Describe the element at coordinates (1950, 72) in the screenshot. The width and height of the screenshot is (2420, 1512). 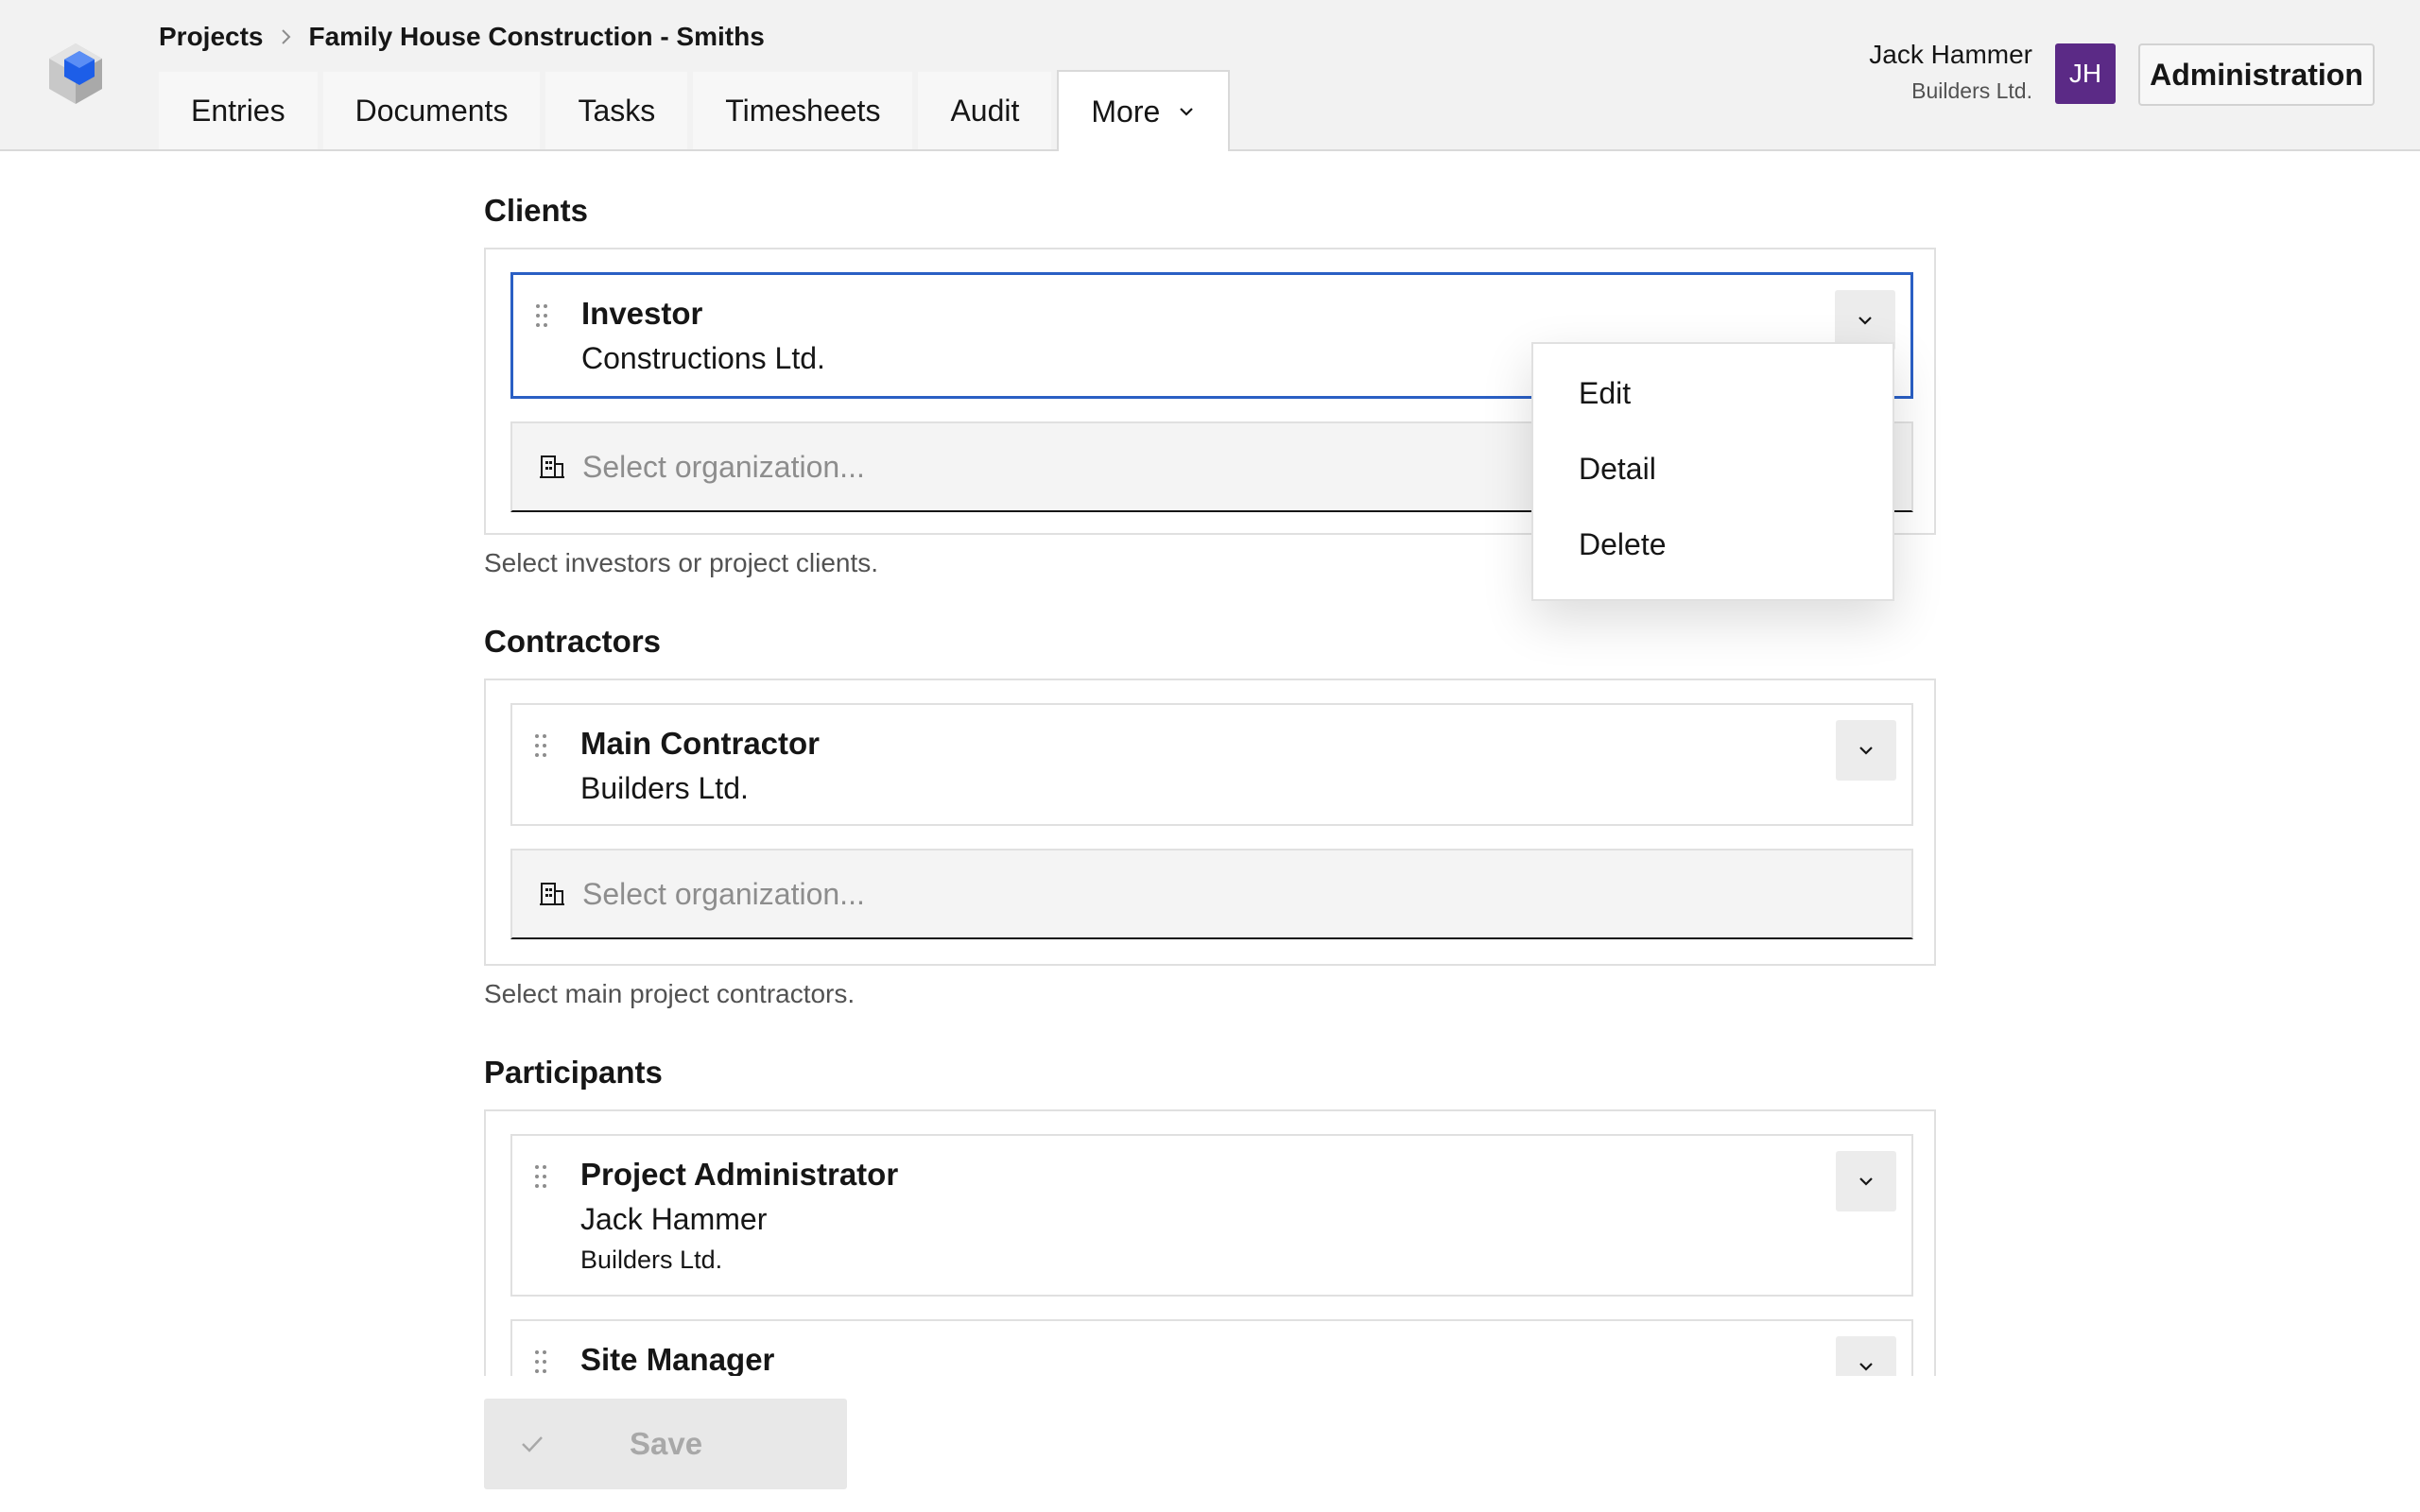
I see `user-info: Jack Hammer Builders Ltd.` at that location.